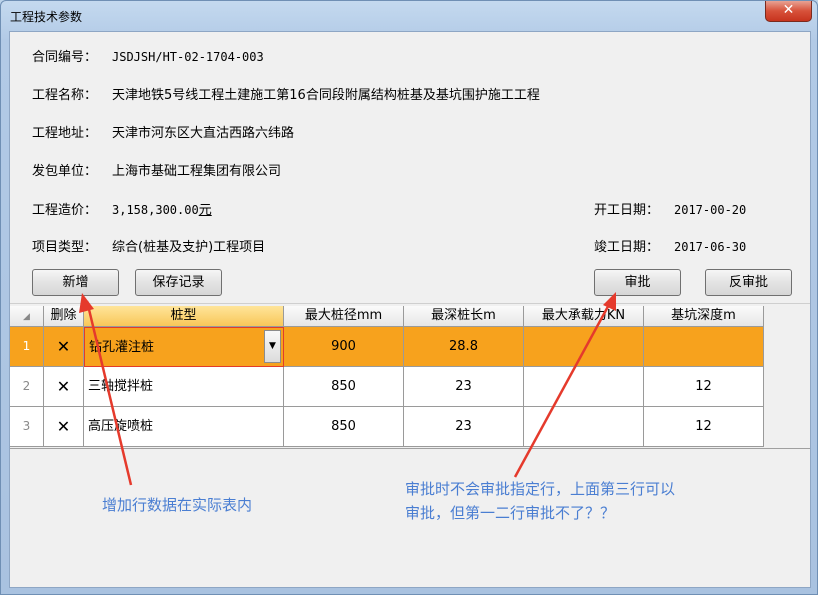 This screenshot has width=818, height=595. Describe the element at coordinates (748, 282) in the screenshot. I see `unapprove-button: 反审批` at that location.